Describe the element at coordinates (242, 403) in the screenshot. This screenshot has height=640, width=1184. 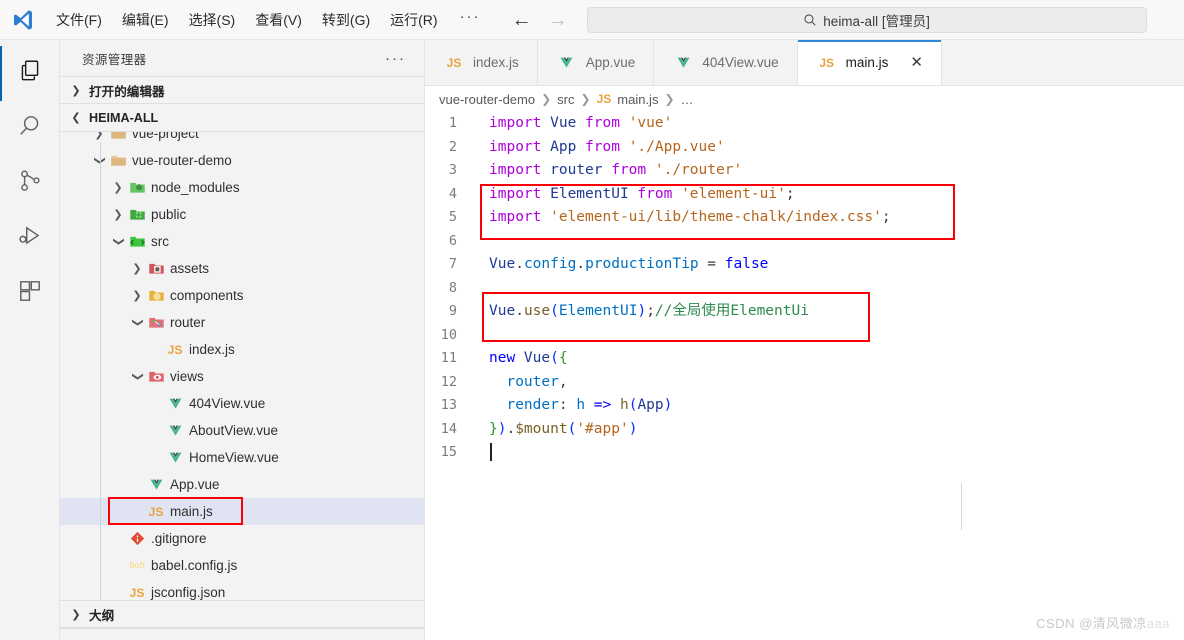
I see `tree-item-404view-vue: 404View.vue` at that location.